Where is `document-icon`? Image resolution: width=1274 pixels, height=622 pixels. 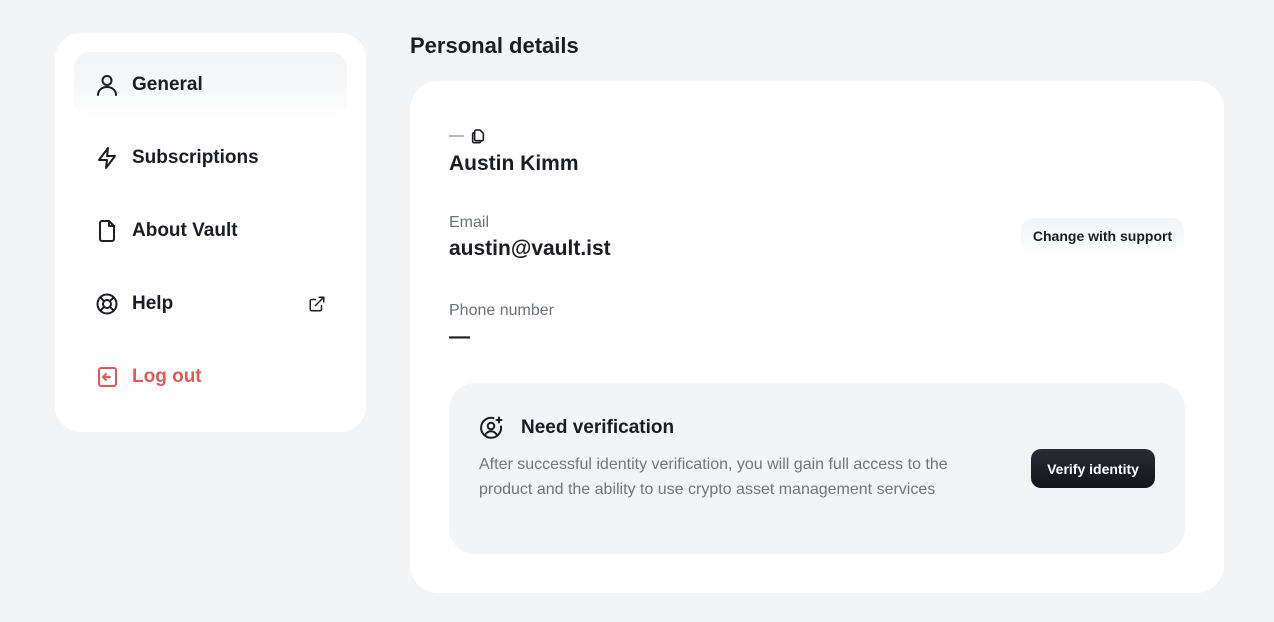 document-icon is located at coordinates (107, 231).